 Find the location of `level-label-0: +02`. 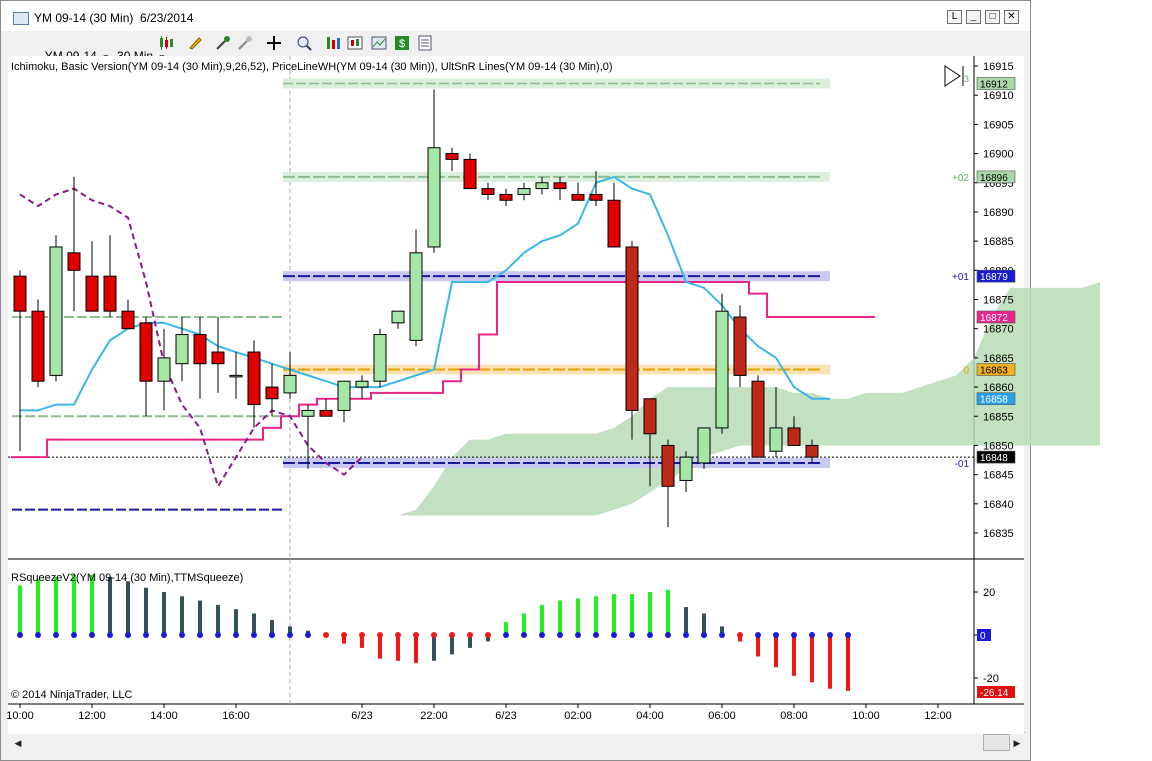

level-label-0: +02 is located at coordinates (960, 178).